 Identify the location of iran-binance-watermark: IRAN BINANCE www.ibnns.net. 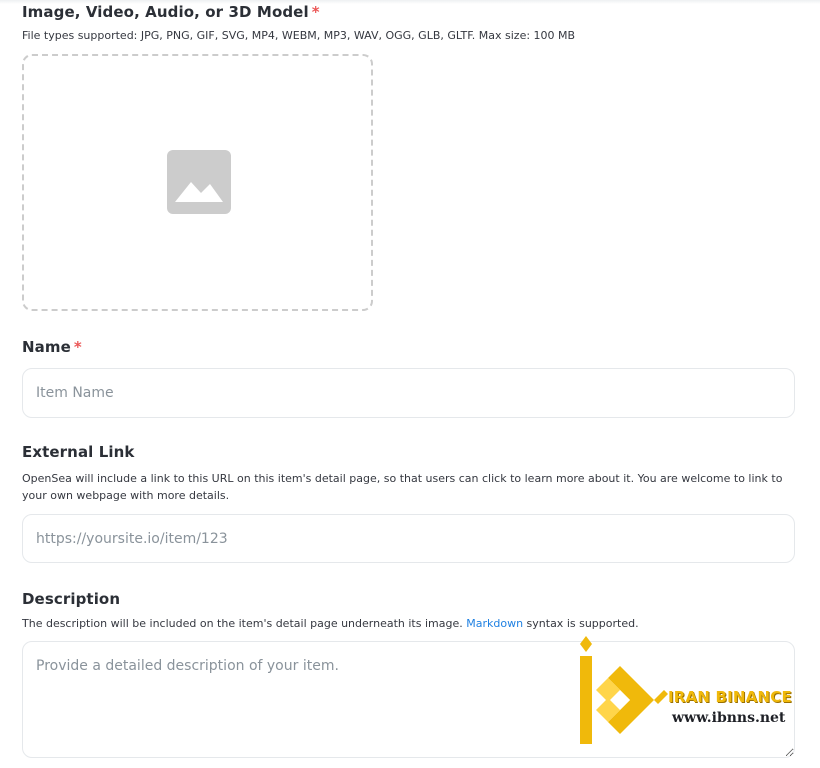
(692, 698).